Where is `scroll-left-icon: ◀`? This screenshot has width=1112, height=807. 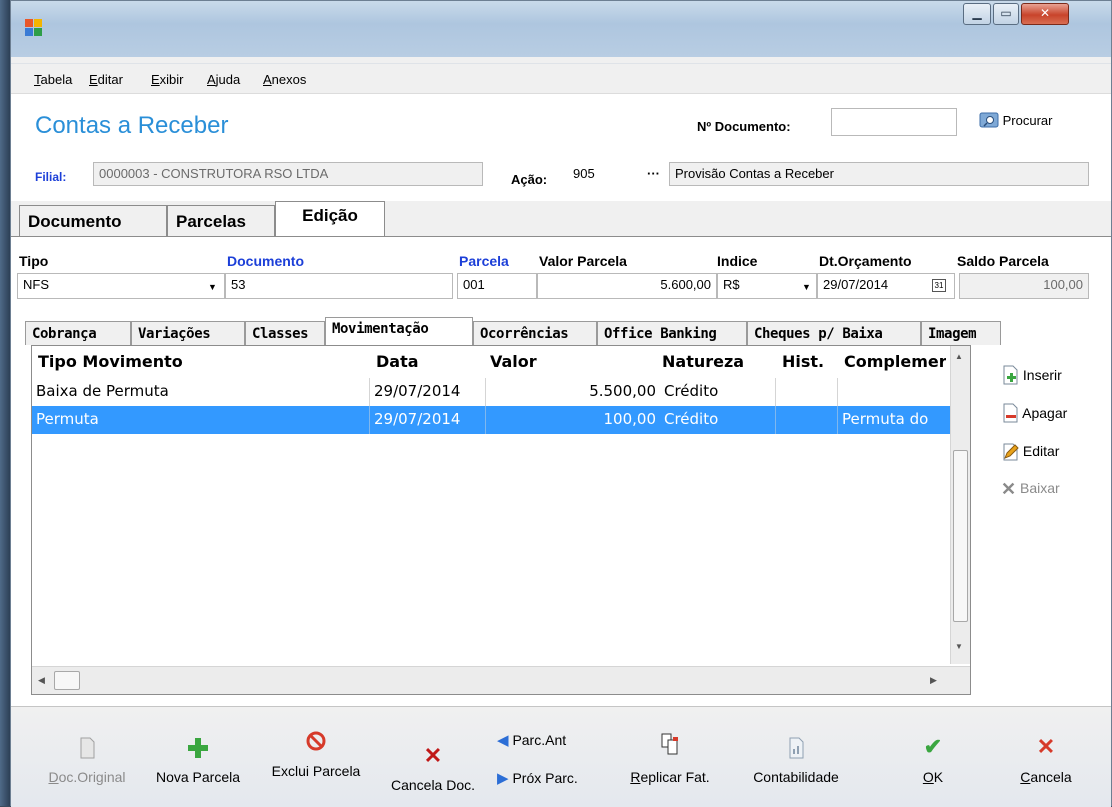 scroll-left-icon: ◀ is located at coordinates (41, 680).